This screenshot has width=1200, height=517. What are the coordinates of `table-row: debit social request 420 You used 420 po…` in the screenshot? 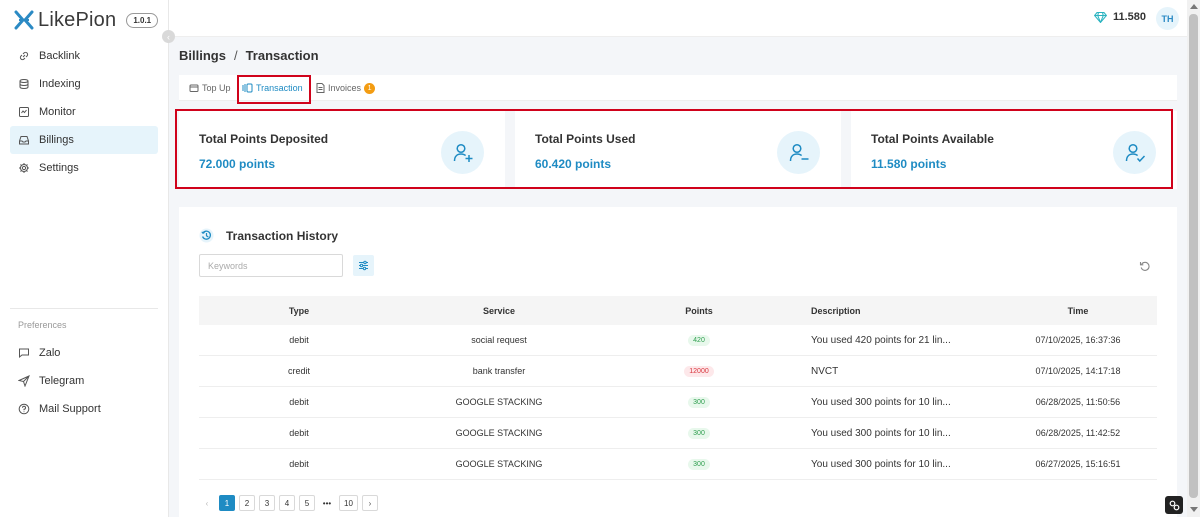 It's located at (678, 340).